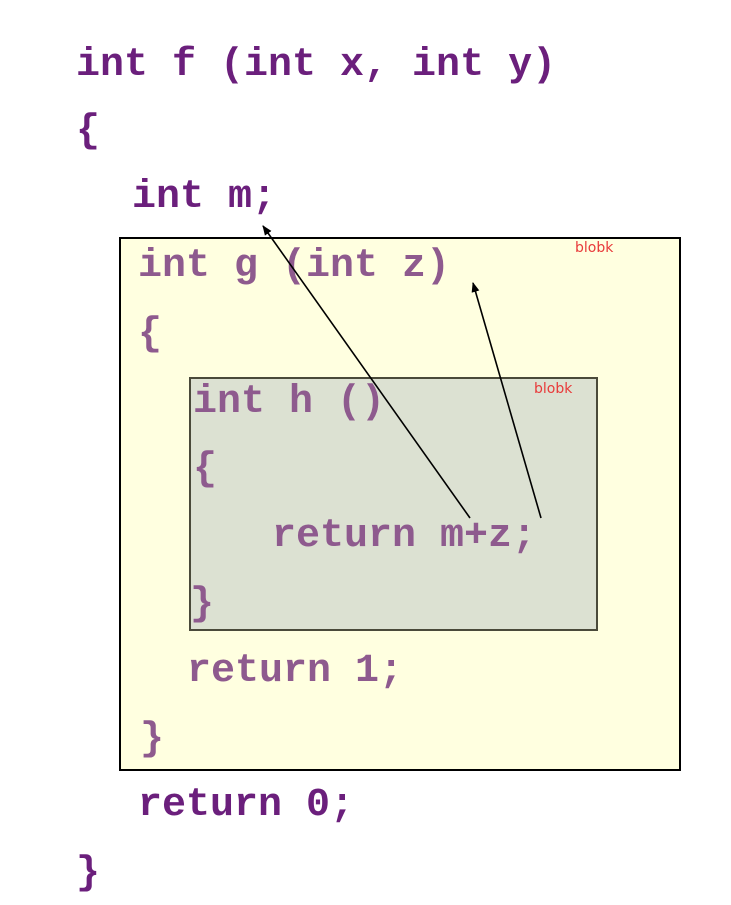 The height and width of the screenshot is (905, 731). Describe the element at coordinates (366, 372) in the screenshot. I see `arrow-m-to-declaration` at that location.